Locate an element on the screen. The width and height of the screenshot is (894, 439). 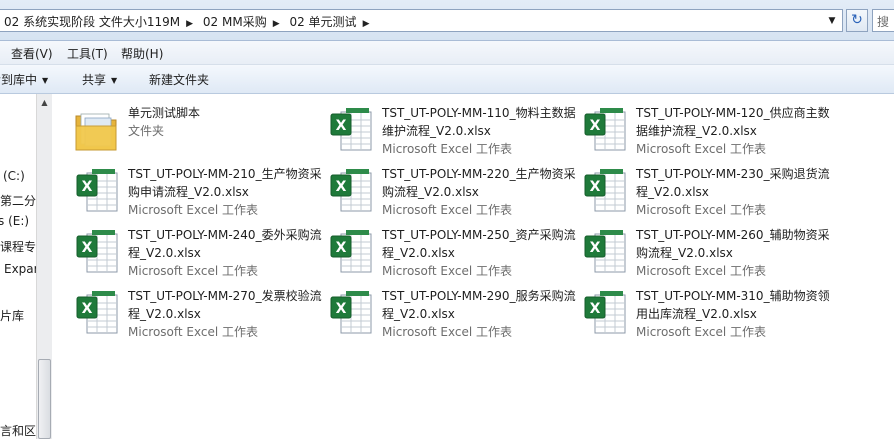
command-bar: 包含到库中 ▼ 共享 ▼ 新建文件夹 is located at coordinates (447, 79).